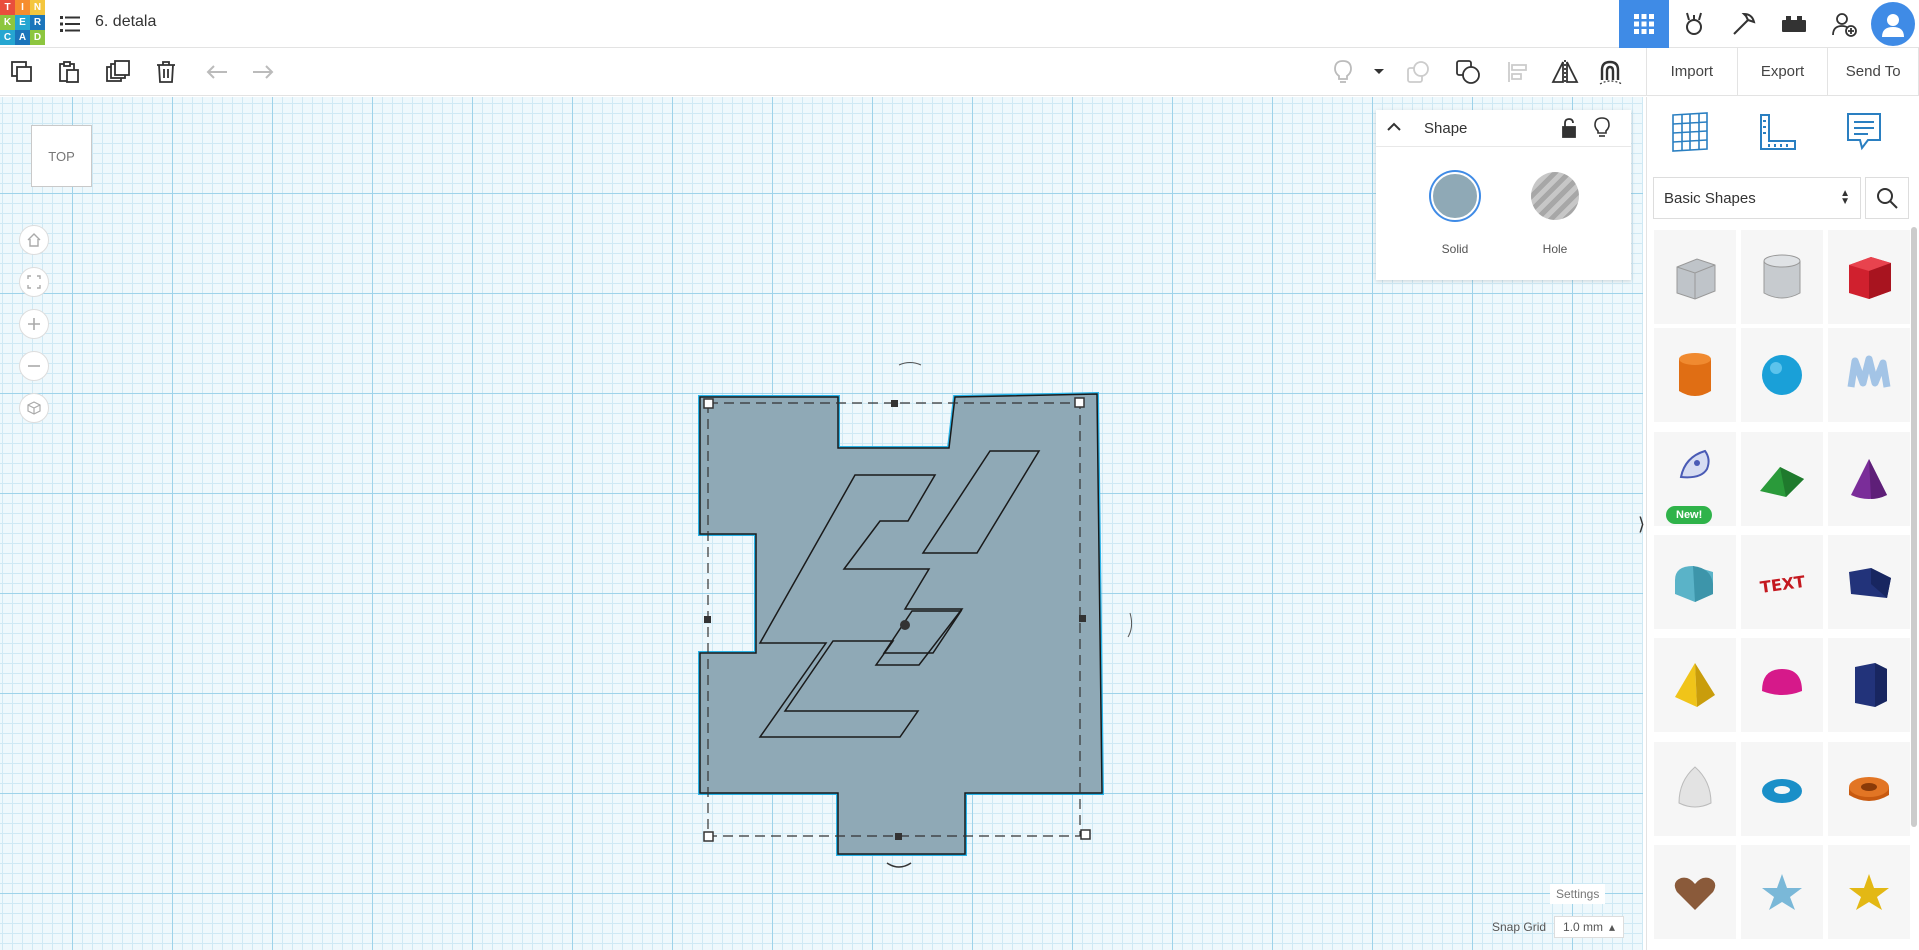 The image size is (1919, 950). I want to click on circuits-icon, so click(1744, 24).